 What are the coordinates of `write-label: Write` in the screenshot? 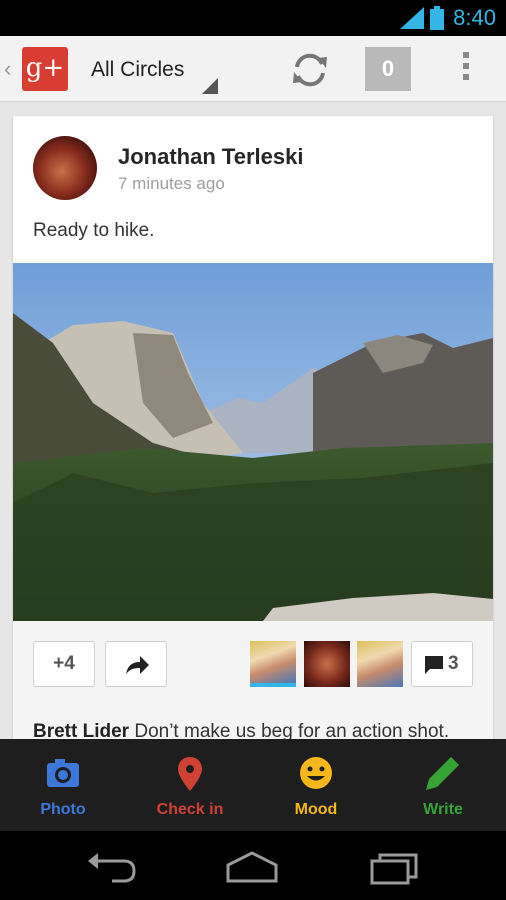 It's located at (443, 809).